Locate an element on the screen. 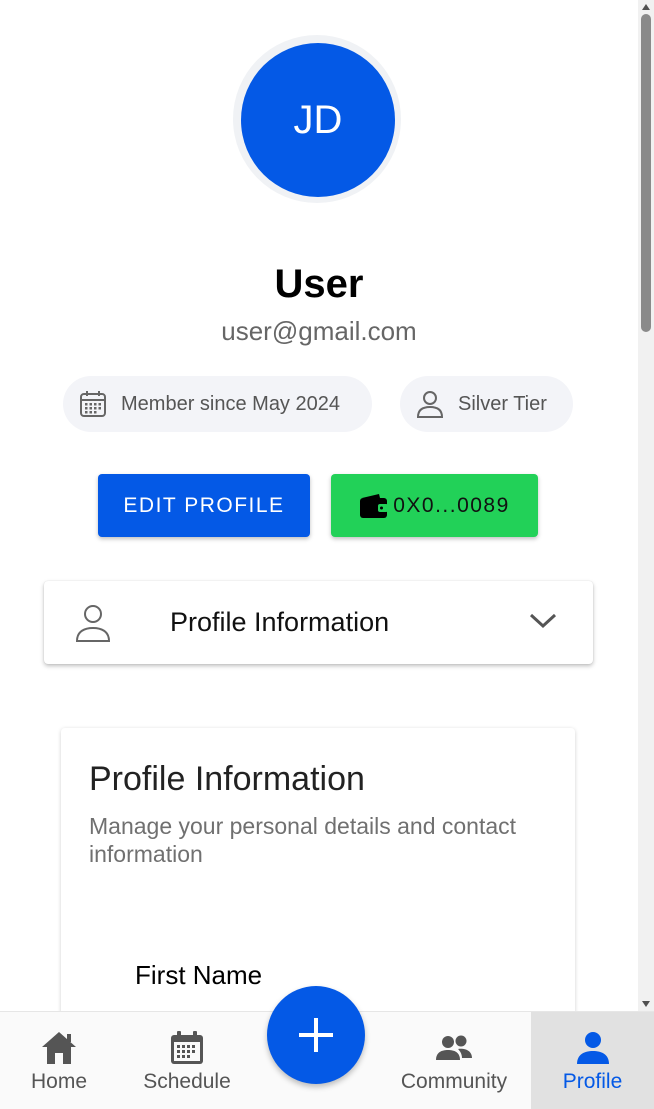 This screenshot has width=654, height=1109. scroll-thumb is located at coordinates (646, 173).